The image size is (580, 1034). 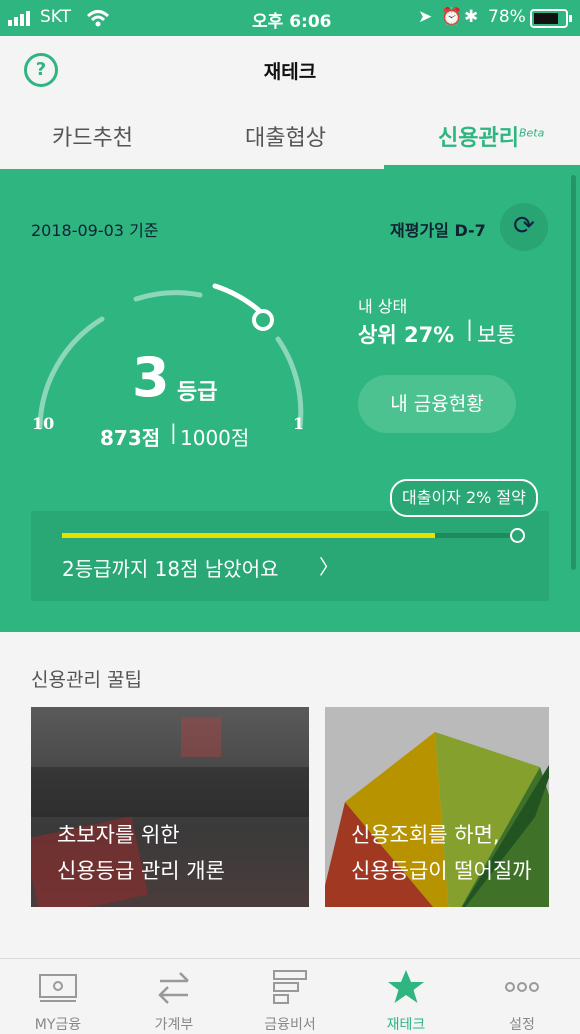 What do you see at coordinates (507, 17) in the screenshot?
I see `battery-percent: 78%` at bounding box center [507, 17].